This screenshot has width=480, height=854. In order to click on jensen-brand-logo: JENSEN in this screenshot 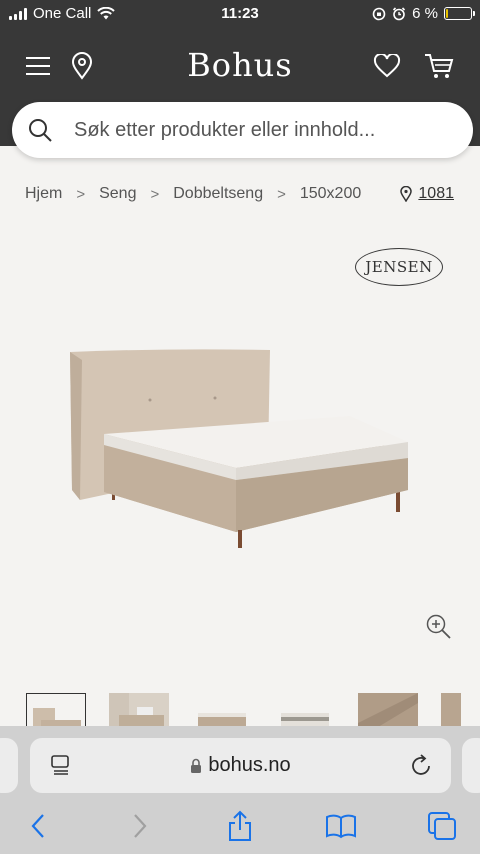, I will do `click(399, 267)`.